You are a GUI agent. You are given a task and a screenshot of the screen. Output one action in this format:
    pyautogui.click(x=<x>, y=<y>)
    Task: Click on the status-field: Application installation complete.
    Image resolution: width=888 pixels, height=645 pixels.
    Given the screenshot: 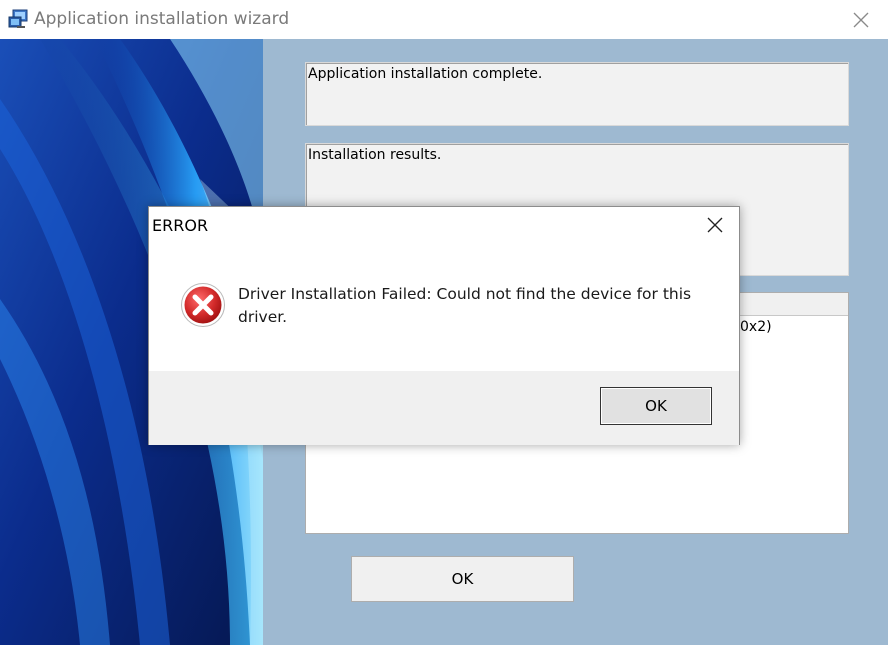 What is the action you would take?
    pyautogui.click(x=577, y=94)
    